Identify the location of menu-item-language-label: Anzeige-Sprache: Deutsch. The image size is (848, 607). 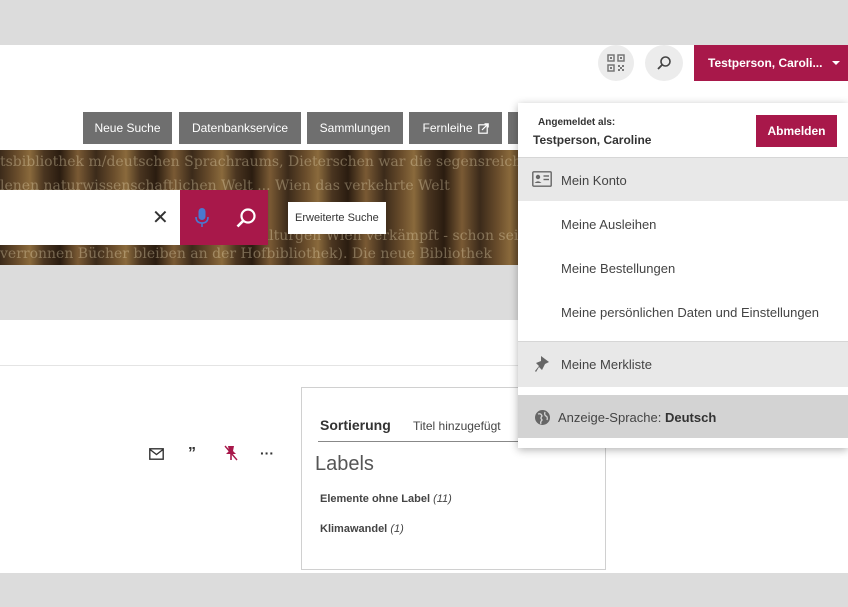
(637, 417).